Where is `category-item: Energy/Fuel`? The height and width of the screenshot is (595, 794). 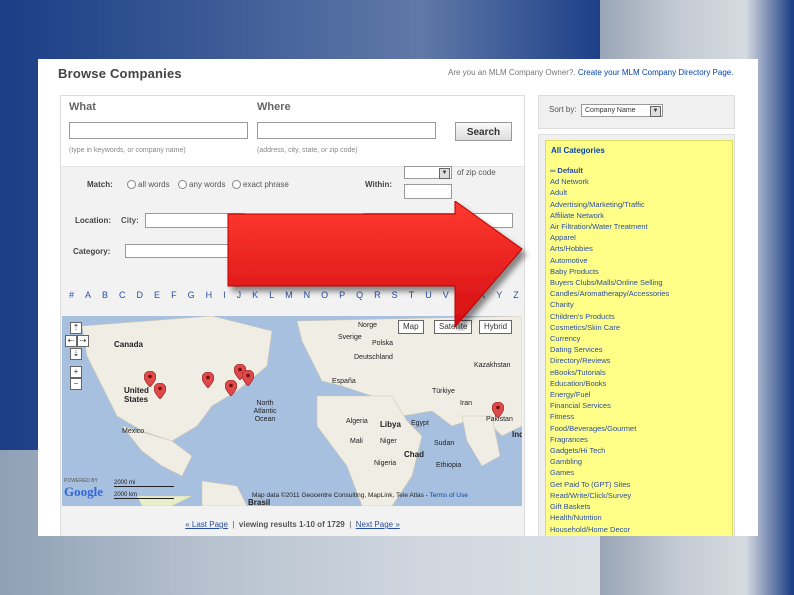 category-item: Energy/Fuel is located at coordinates (609, 394).